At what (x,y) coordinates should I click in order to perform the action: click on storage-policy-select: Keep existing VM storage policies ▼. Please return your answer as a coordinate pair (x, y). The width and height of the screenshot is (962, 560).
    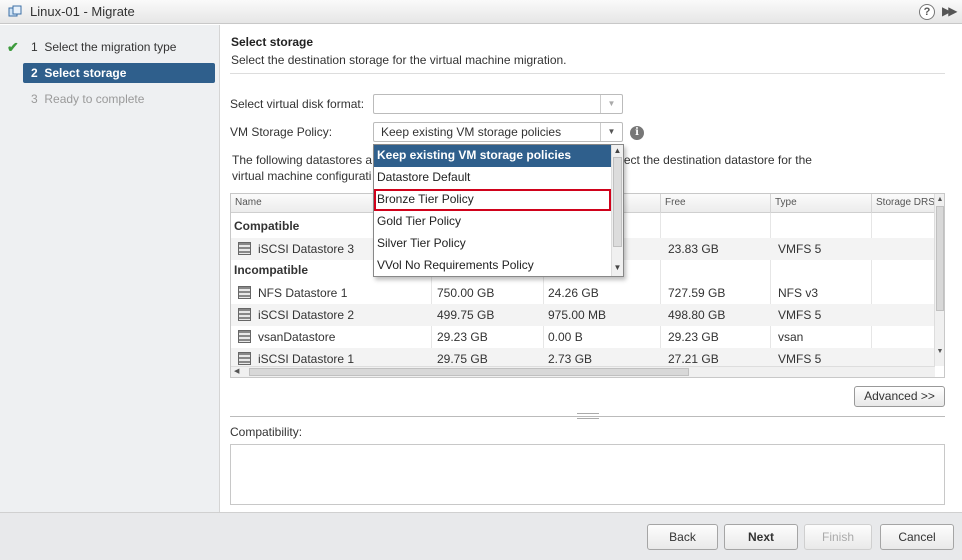
    Looking at the image, I should click on (498, 132).